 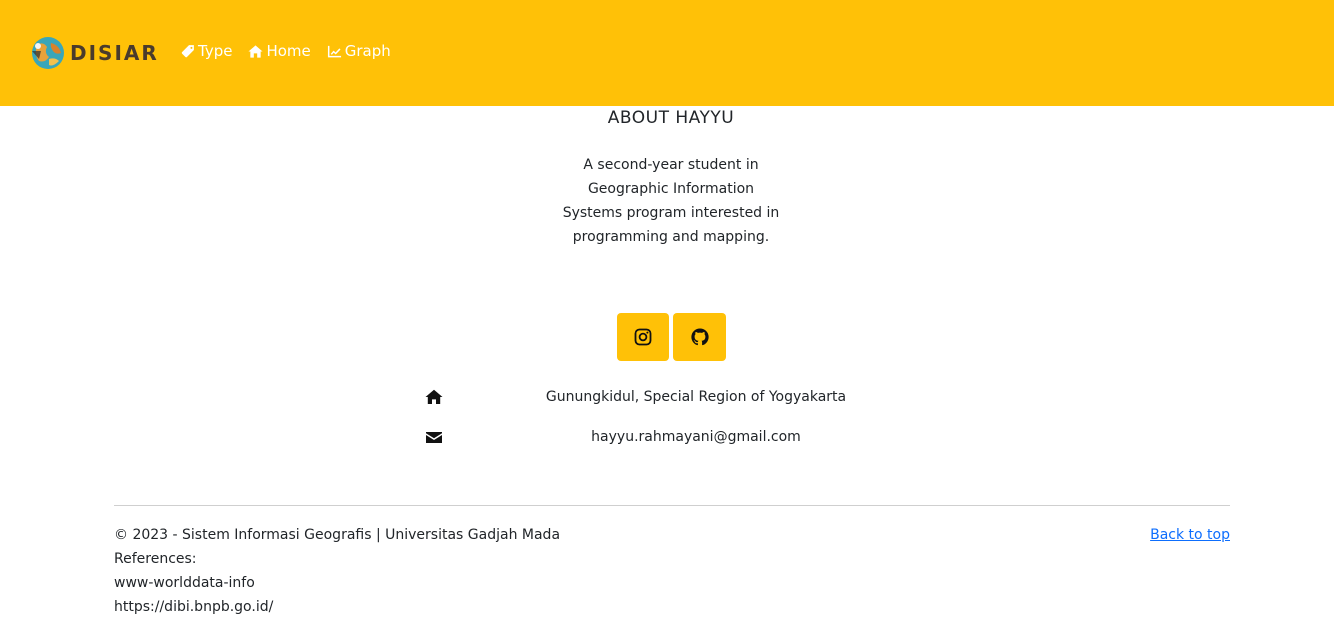 I want to click on instagram-icon, so click(x=643, y=337).